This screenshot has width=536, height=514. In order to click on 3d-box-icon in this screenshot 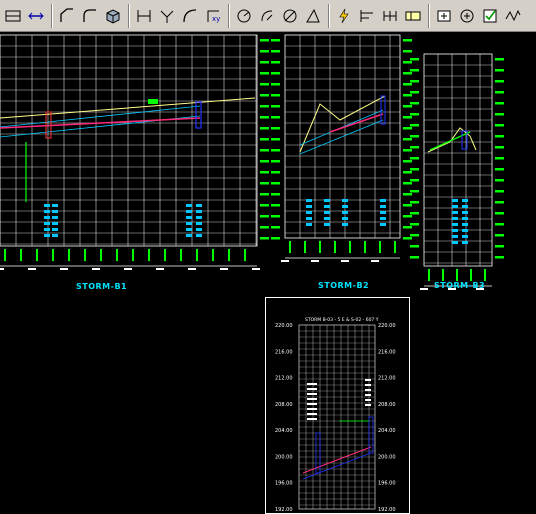, I will do `click(113, 16)`.